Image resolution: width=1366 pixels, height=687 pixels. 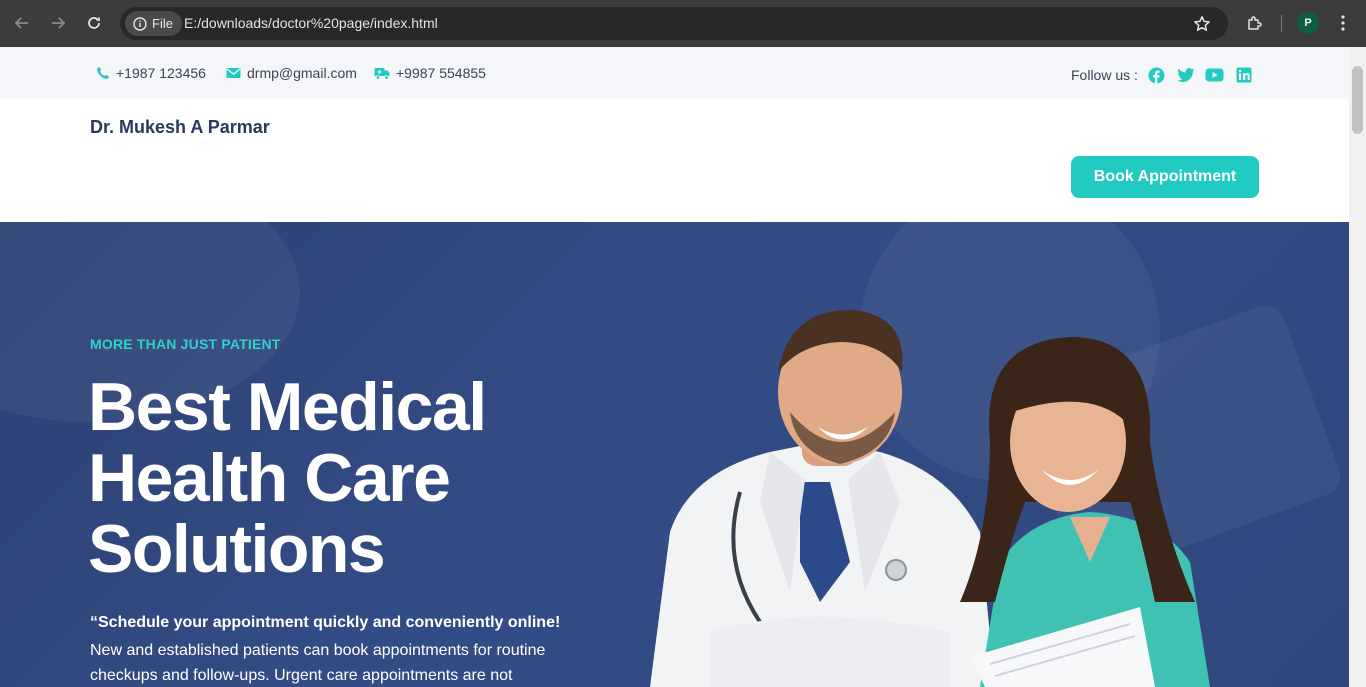 I want to click on page-scrollbar, so click(x=1357, y=367).